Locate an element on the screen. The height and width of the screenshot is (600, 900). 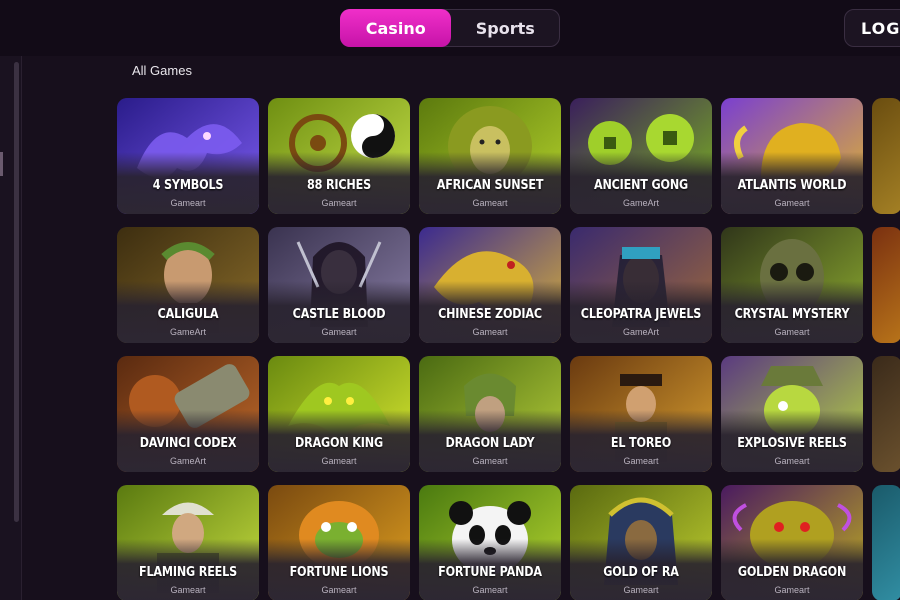
top-bar: Casino Sports LOG I is located at coordinates (450, 28).